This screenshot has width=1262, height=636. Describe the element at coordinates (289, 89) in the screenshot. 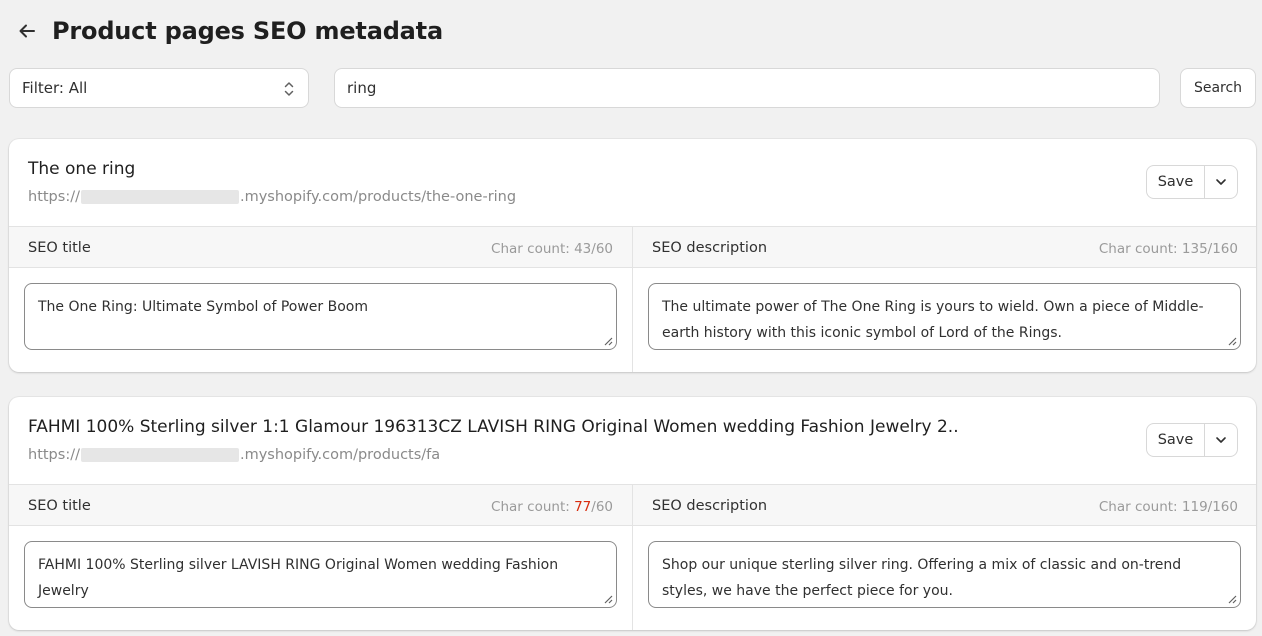

I see `select-chevron-icon` at that location.